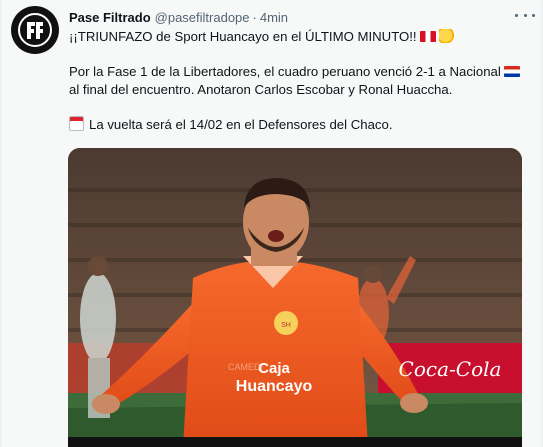 The height and width of the screenshot is (447, 543). Describe the element at coordinates (110, 17) in the screenshot. I see `author-name: Pase Filtrado` at that location.